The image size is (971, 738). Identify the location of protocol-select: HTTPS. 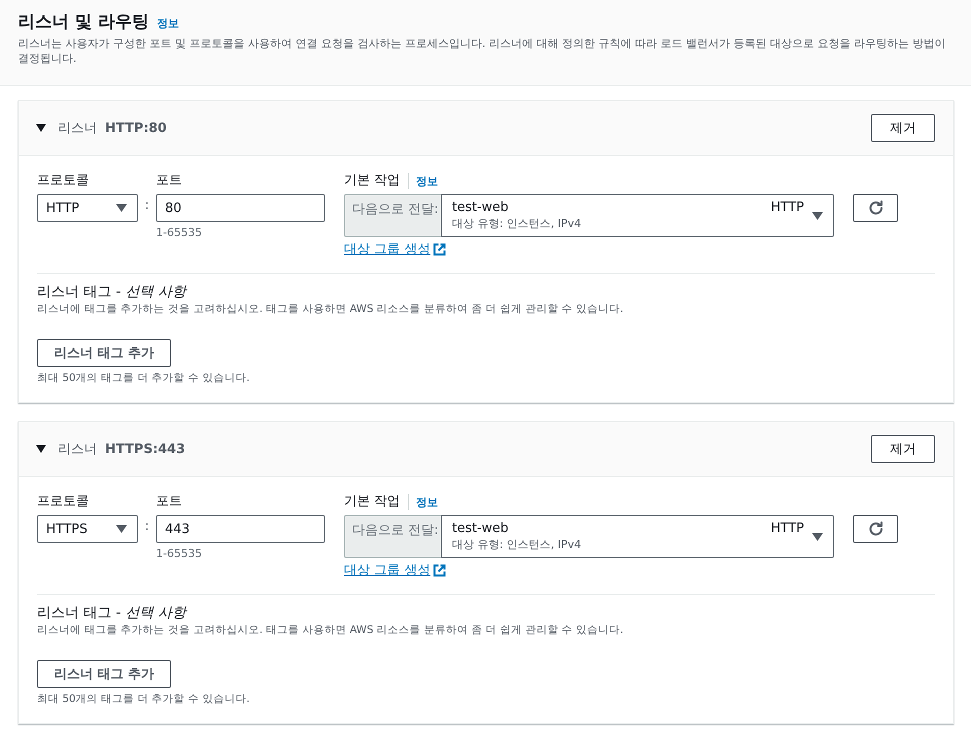
(87, 529).